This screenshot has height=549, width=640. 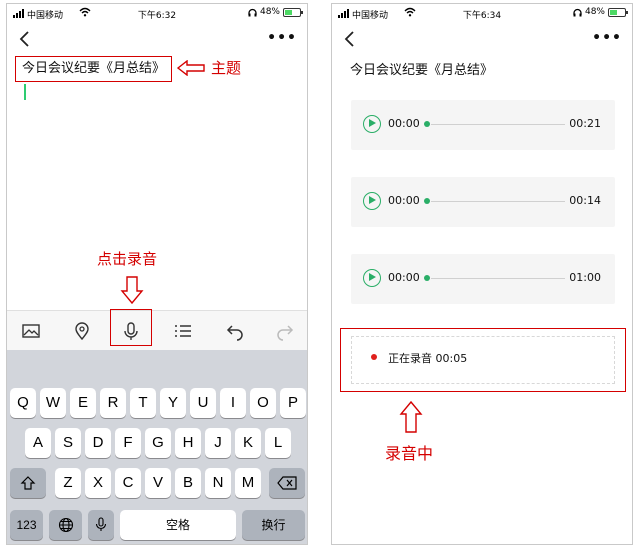 I want to click on annotation-recording: 录音中, so click(x=409, y=453).